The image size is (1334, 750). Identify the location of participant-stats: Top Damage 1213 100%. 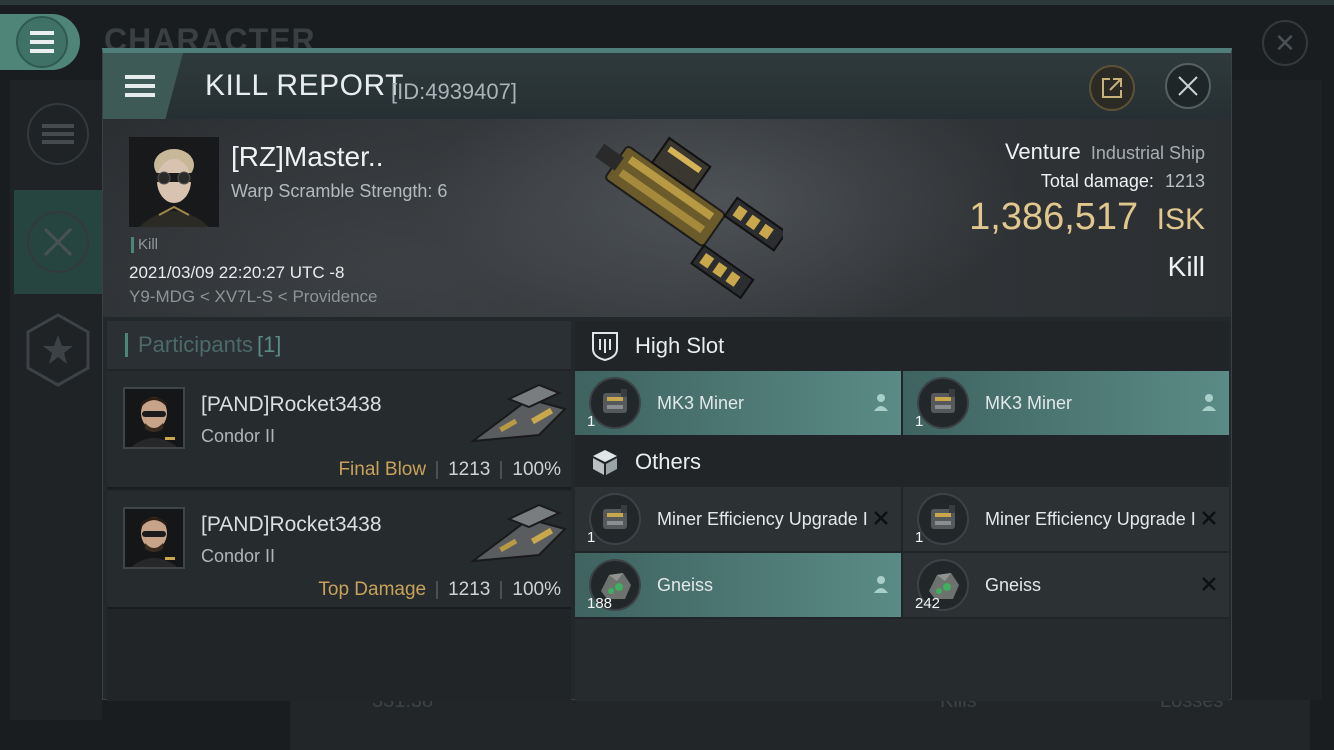
(439, 590).